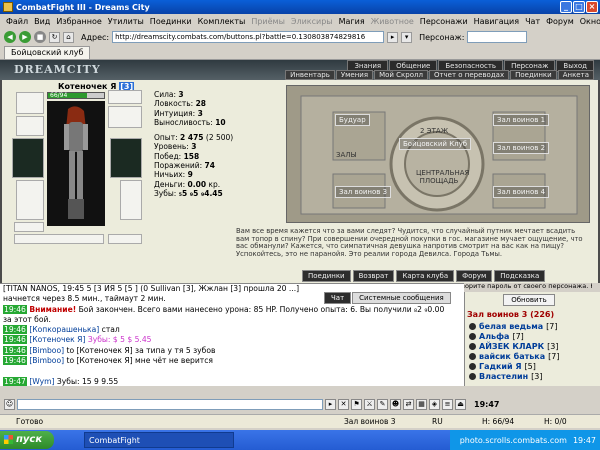 The image size is (600, 450). Describe the element at coordinates (520, 276) in the screenshot. I see `action-button: Подсказка` at that location.